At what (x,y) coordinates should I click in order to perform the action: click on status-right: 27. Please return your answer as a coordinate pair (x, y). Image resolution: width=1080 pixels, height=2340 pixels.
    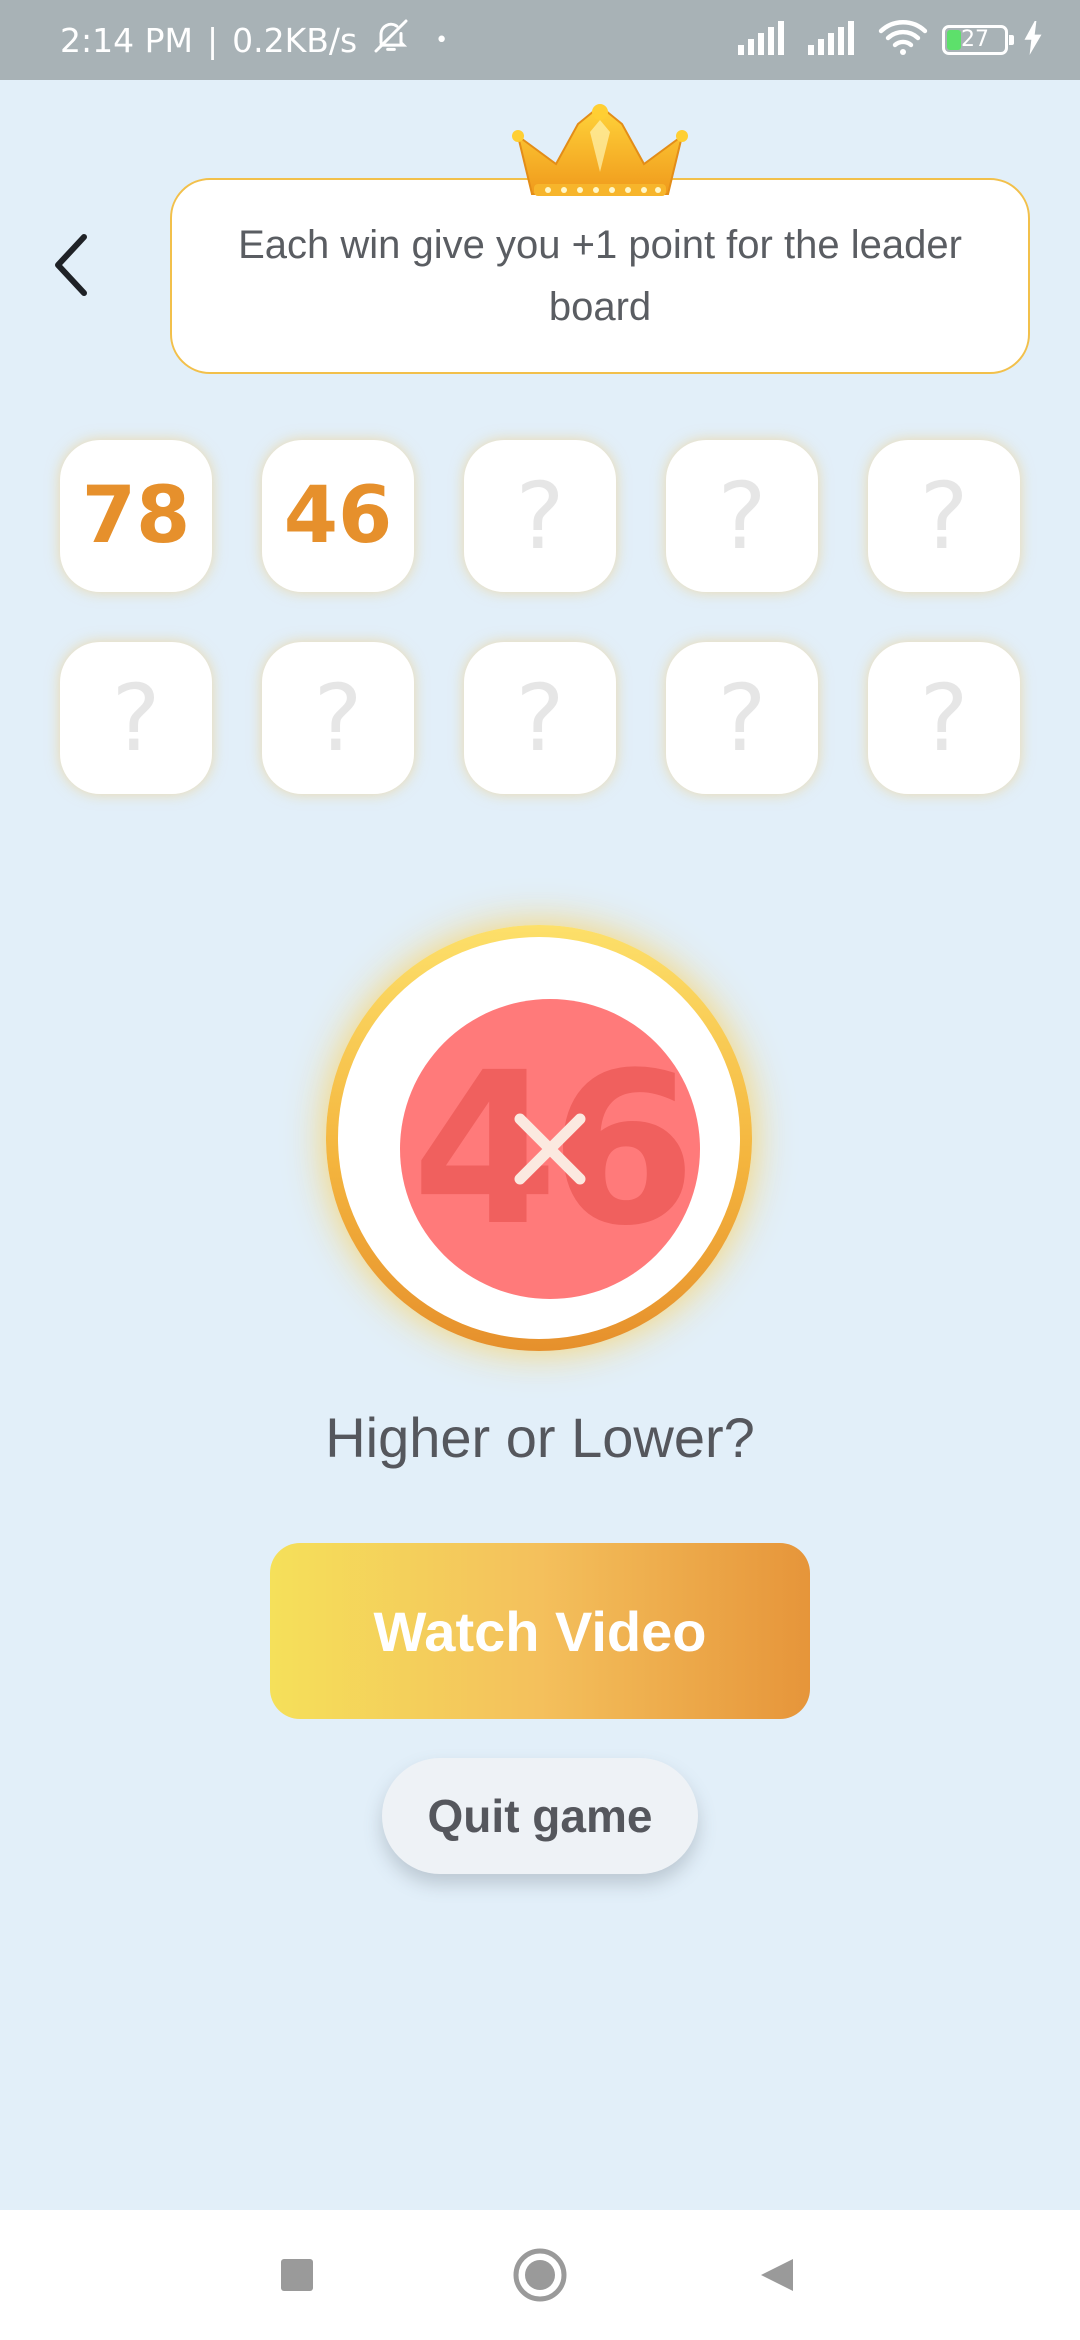
    Looking at the image, I should click on (891, 40).